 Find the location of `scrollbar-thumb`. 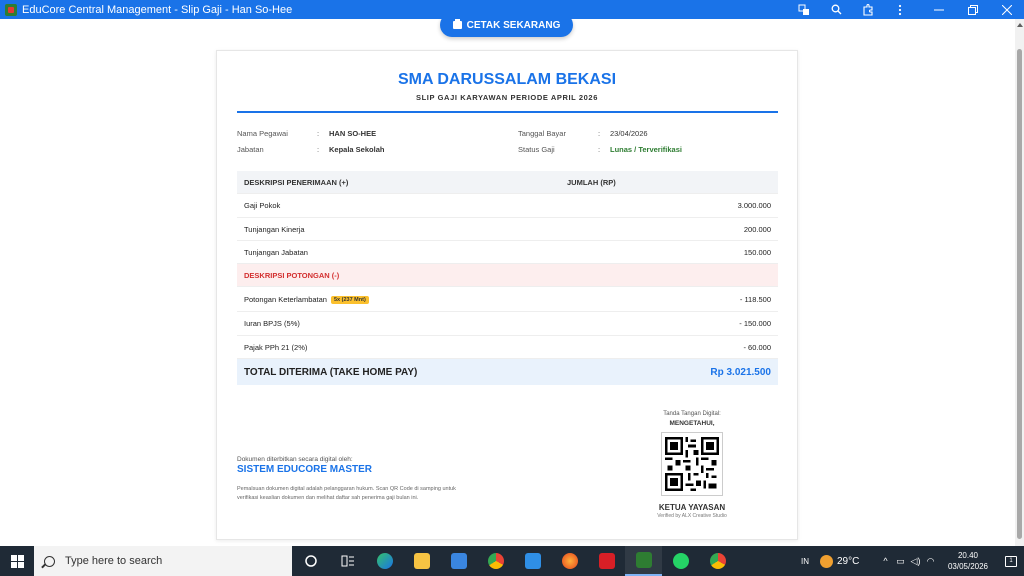

scrollbar-thumb is located at coordinates (1019, 294).